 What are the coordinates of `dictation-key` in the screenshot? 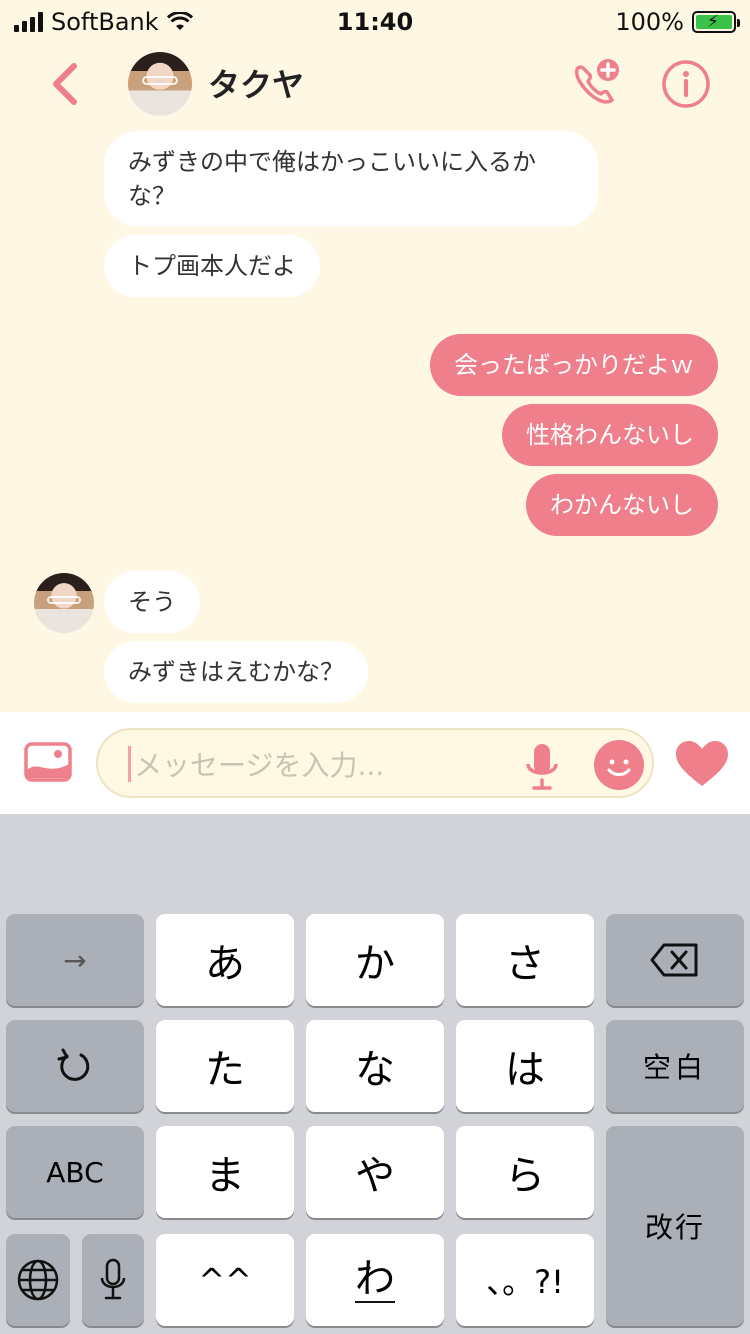 It's located at (113, 1280).